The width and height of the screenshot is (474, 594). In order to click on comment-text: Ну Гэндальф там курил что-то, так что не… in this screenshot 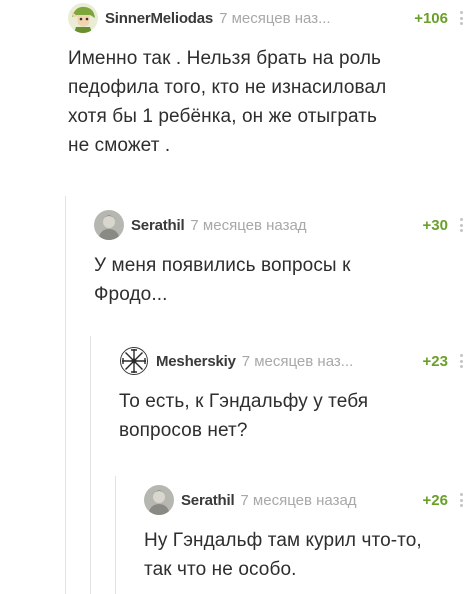, I will do `click(305, 555)`.